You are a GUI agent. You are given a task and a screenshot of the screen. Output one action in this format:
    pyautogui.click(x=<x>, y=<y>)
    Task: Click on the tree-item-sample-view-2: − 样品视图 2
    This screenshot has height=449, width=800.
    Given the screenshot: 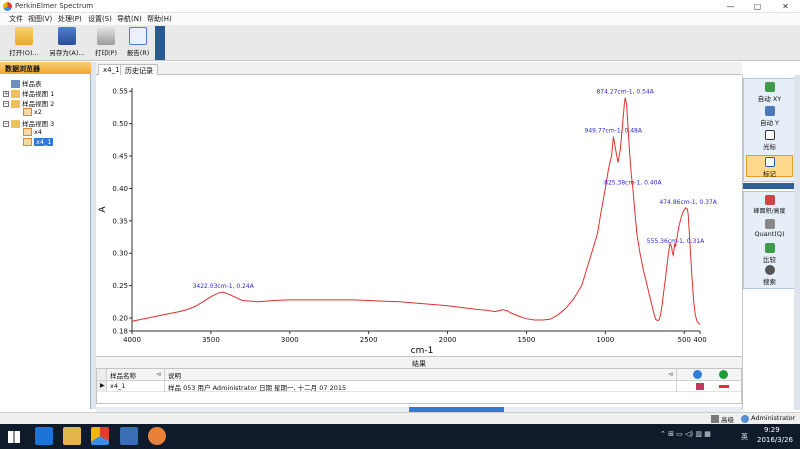 What is the action you would take?
    pyautogui.click(x=28, y=103)
    